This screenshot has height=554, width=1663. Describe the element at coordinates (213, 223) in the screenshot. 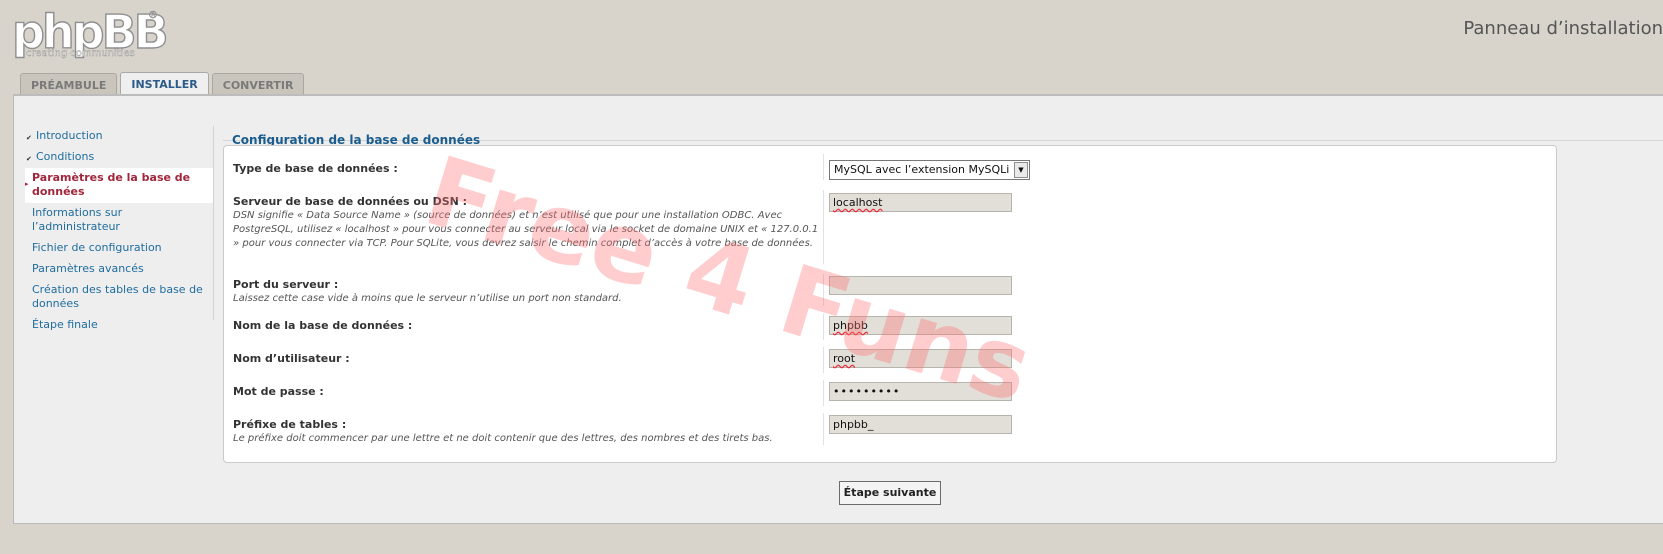

I see `sidebar-divider` at that location.